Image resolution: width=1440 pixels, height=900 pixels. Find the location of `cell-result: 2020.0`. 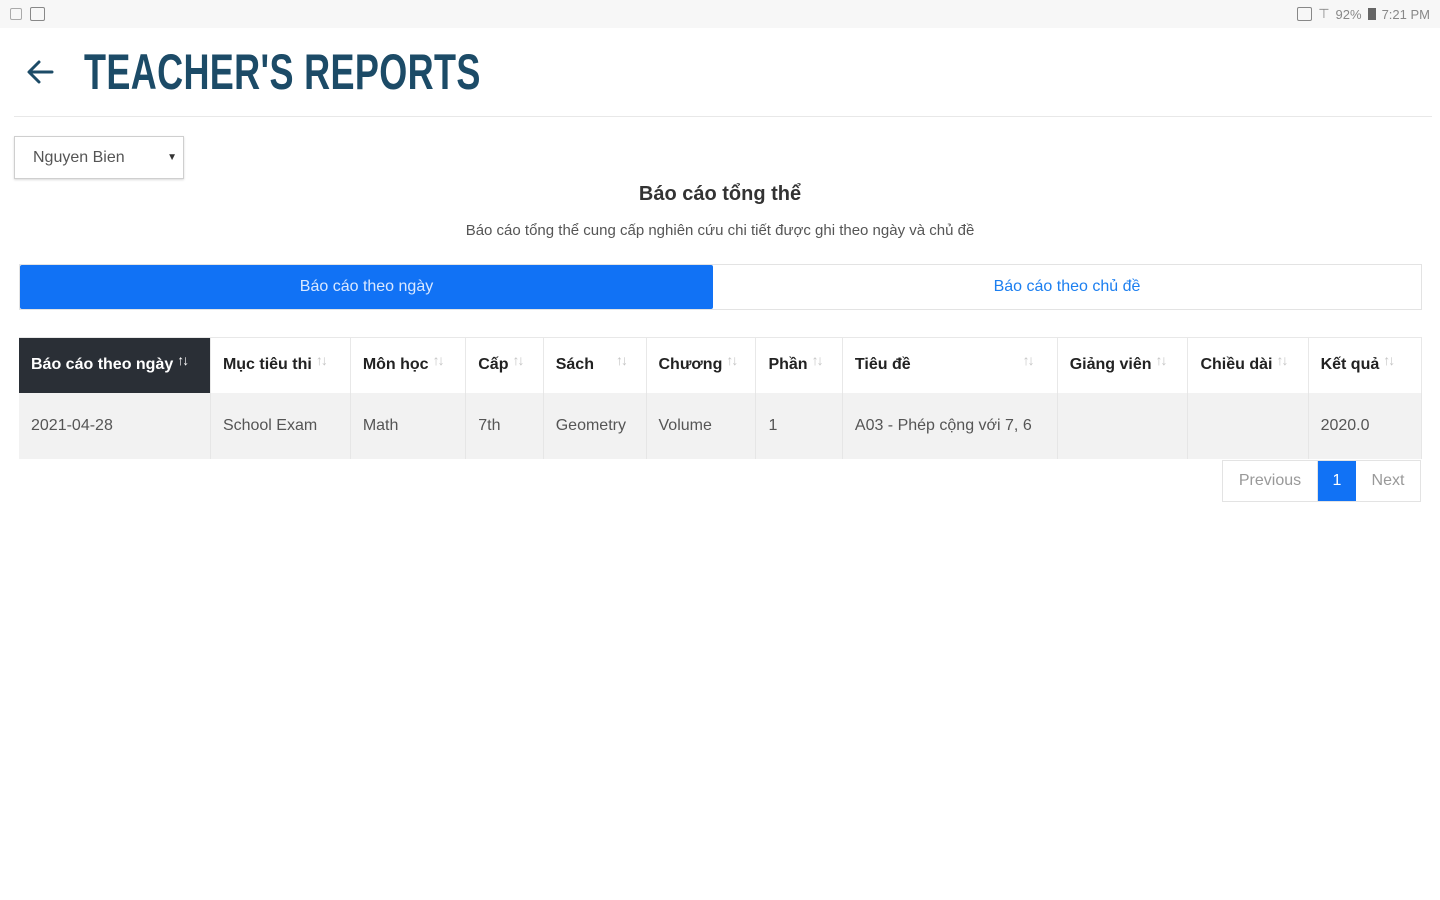

cell-result: 2020.0 is located at coordinates (1365, 425).